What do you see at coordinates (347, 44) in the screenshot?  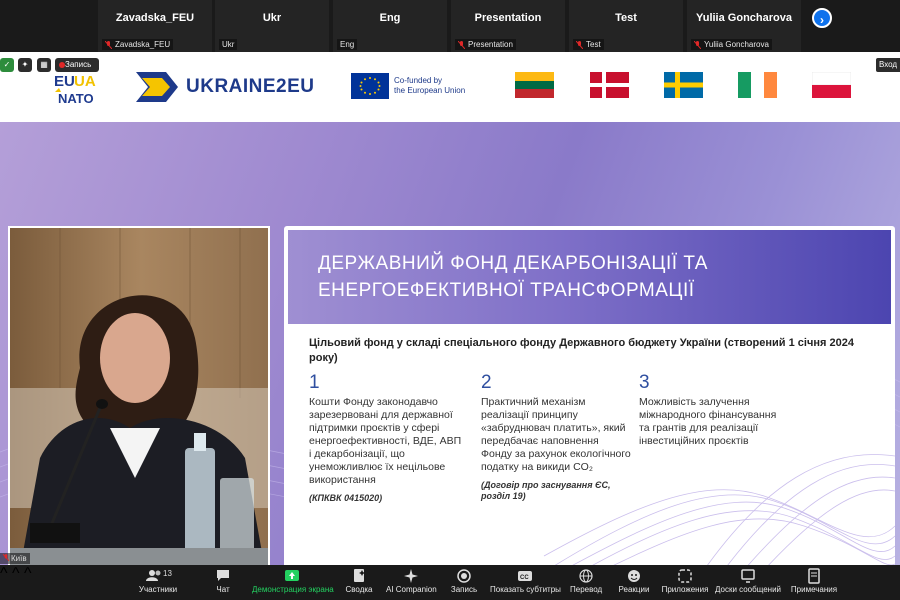 I see `participant-label: Eng` at bounding box center [347, 44].